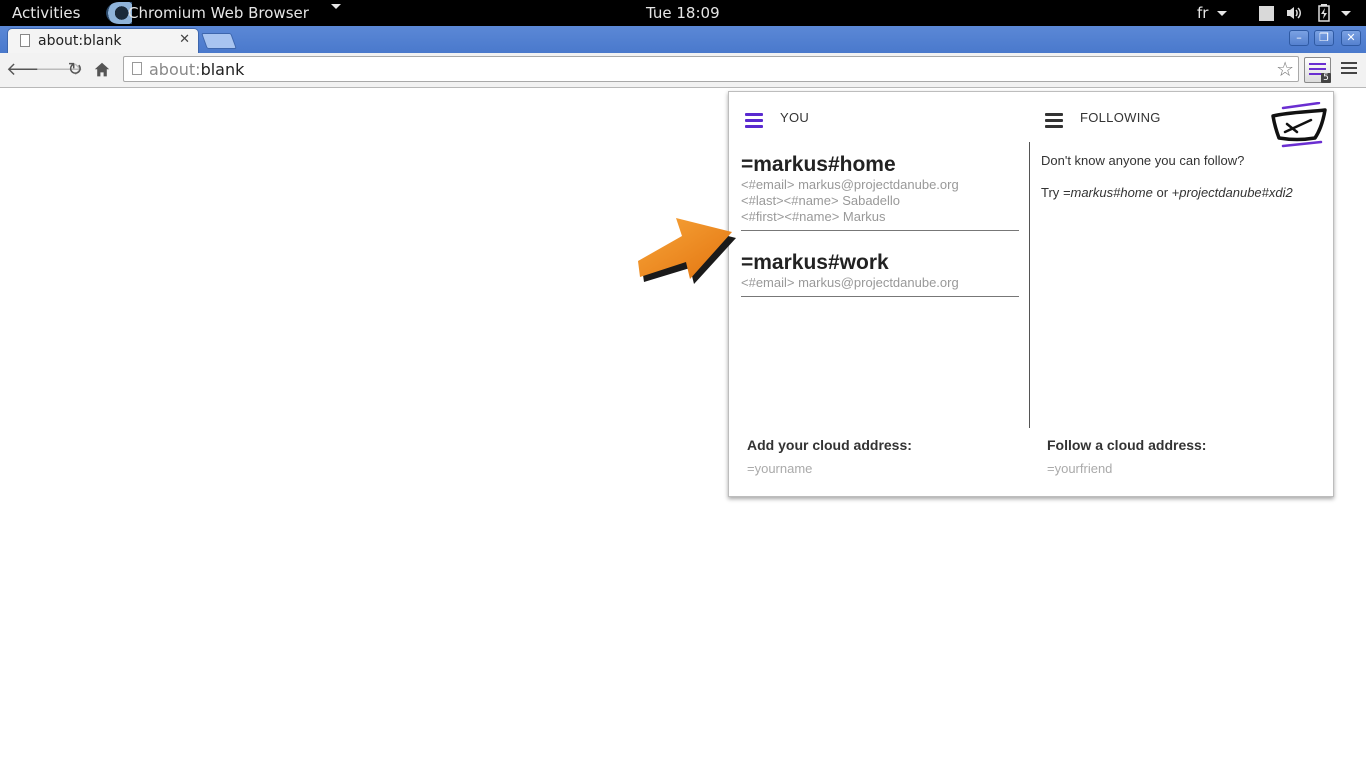 The width and height of the screenshot is (1366, 768). I want to click on identity-name: =markus#work, so click(880, 263).